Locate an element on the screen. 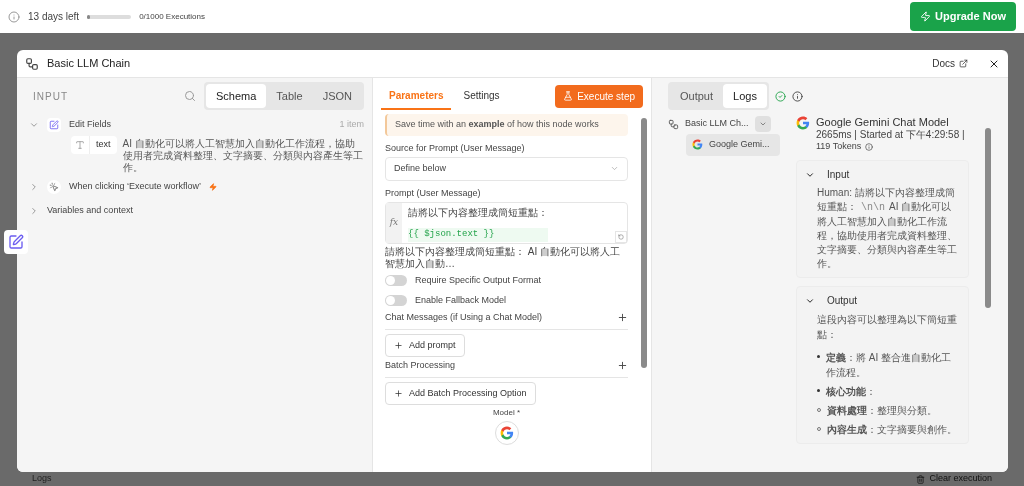 The height and width of the screenshot is (486, 1024). trial-text: 13 days left is located at coordinates (54, 17).